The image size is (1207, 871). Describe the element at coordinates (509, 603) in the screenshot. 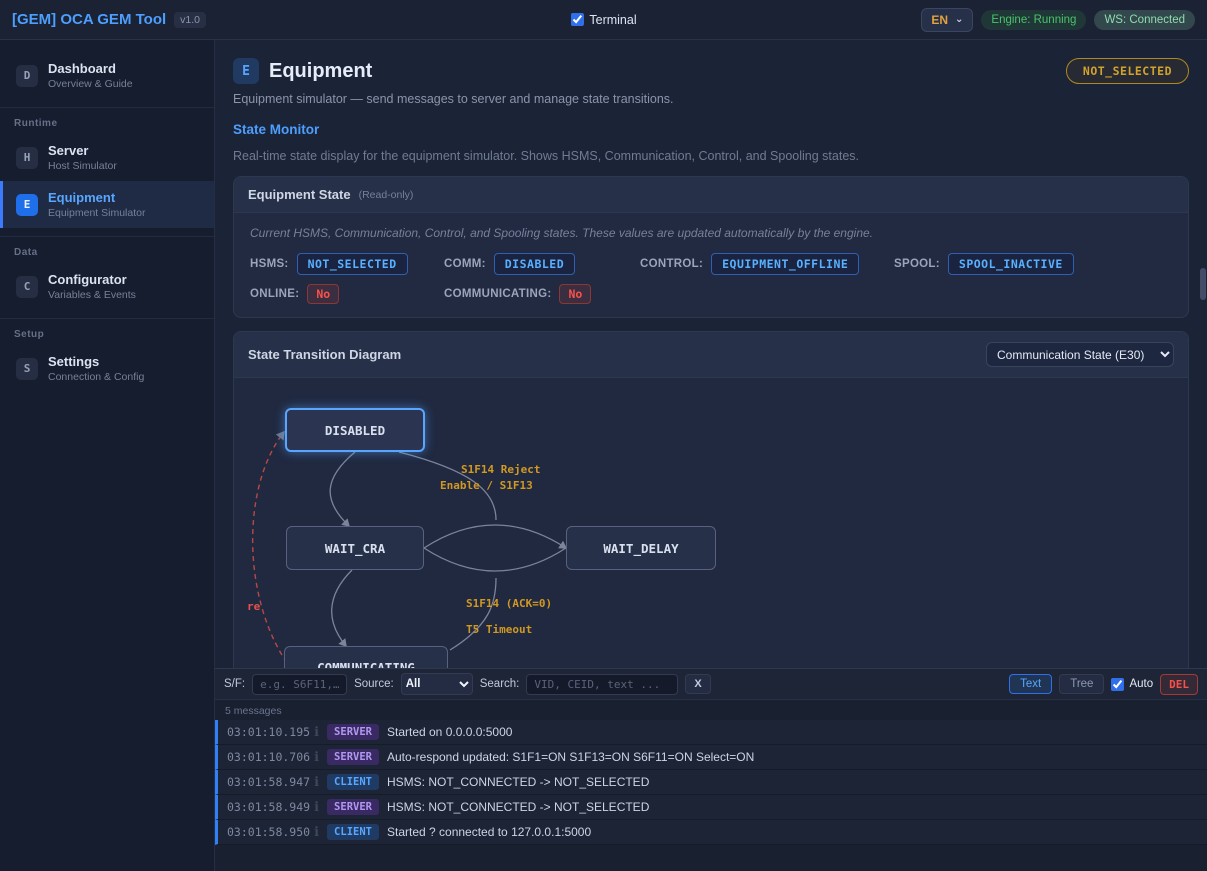

I see `edge-label-ack: S1F14 (ACK=0)` at that location.